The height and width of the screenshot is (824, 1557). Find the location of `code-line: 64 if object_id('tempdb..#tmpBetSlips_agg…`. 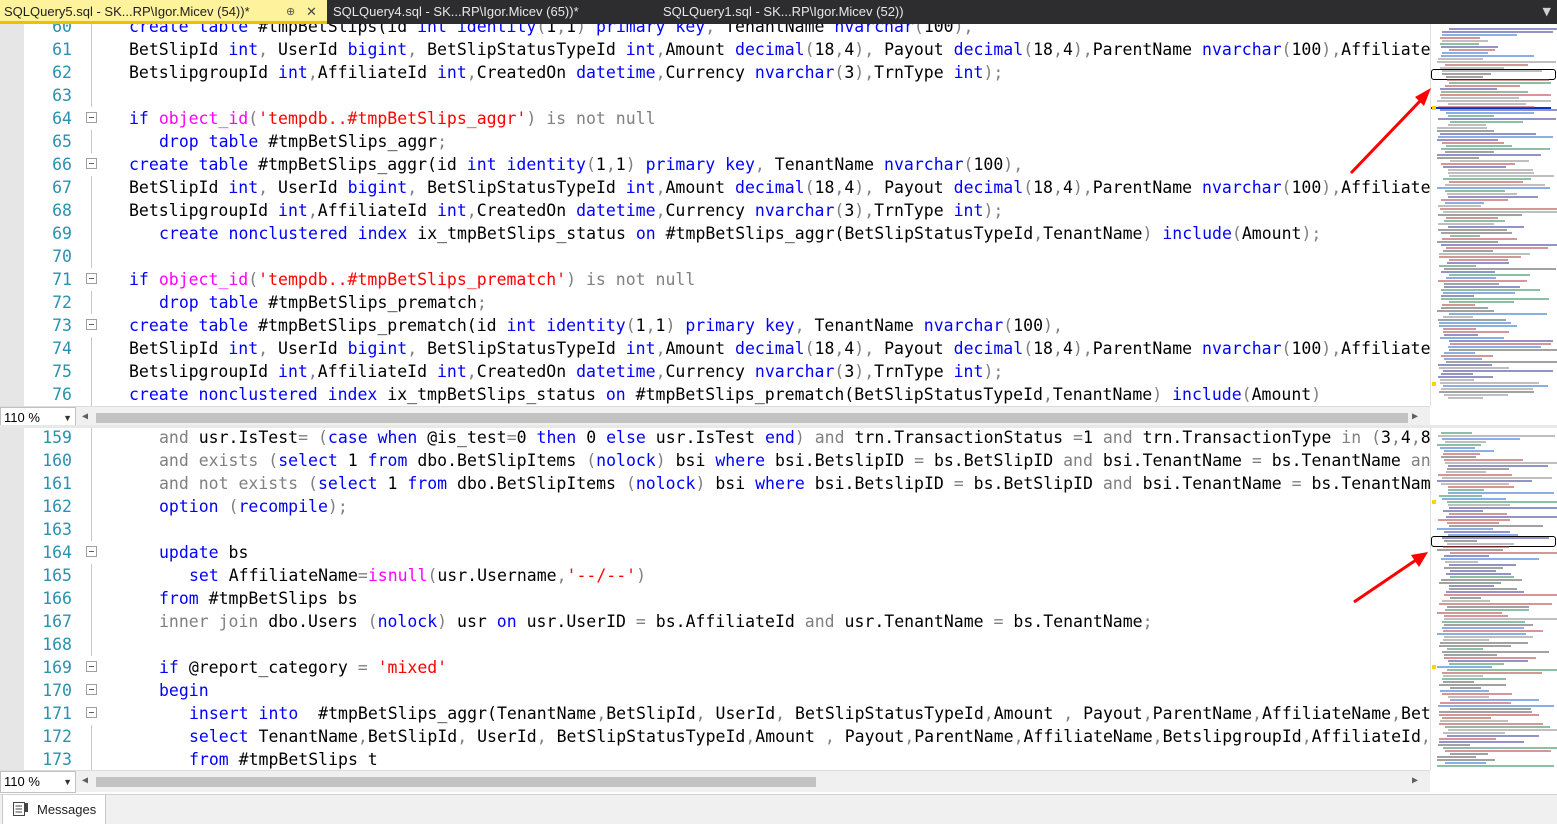

code-line: 64 if object_id('tempdb..#tmpBetSlips_agg… is located at coordinates (715, 118).